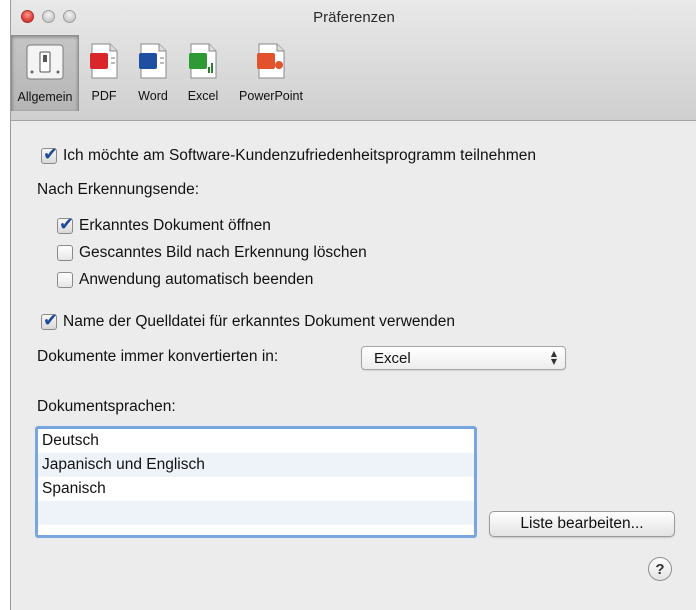  I want to click on after-recognition-heading: Nach Erkennungsende:, so click(118, 190).